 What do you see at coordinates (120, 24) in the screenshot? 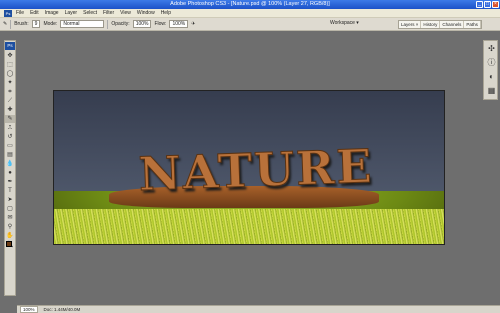
I see `opacity-label: Opacity:` at bounding box center [120, 24].